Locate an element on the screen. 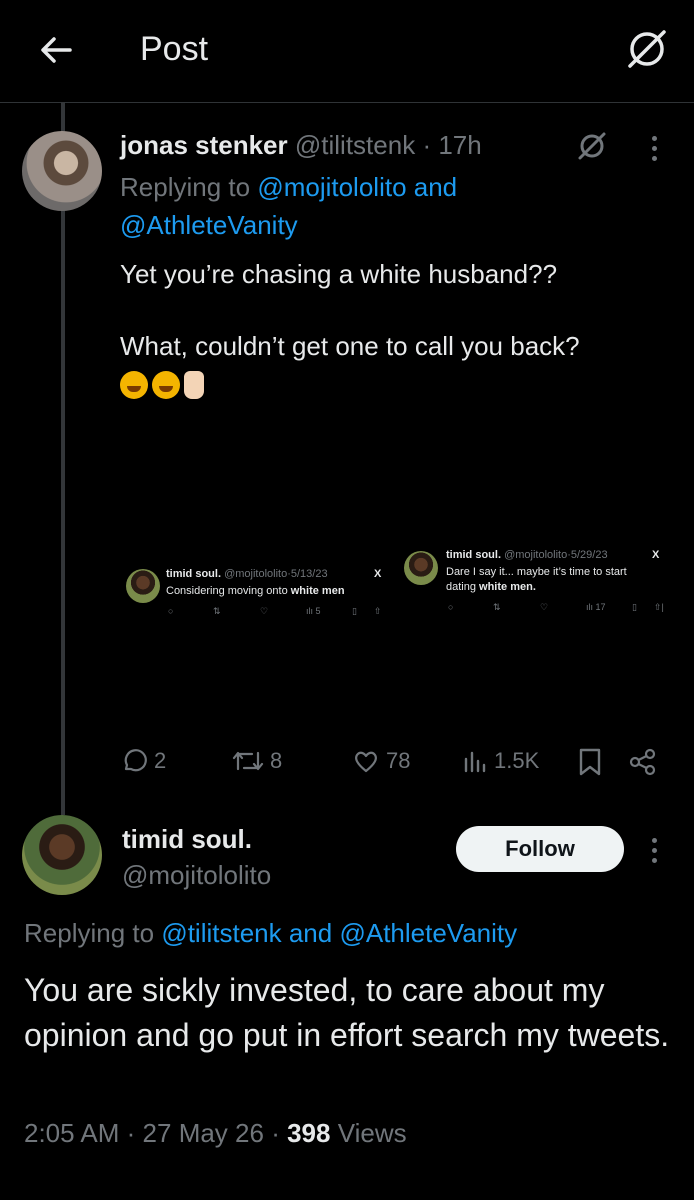 This screenshot has width=694, height=1200. follow-button: Follow is located at coordinates (540, 849).